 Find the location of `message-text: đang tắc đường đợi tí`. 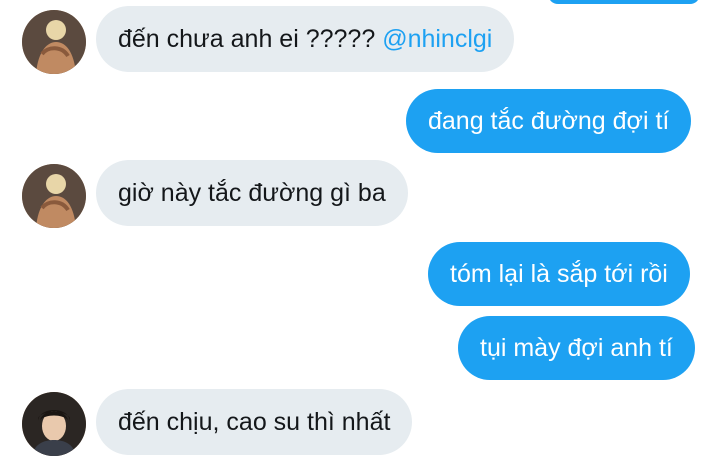

message-text: đang tắc đường đợi tí is located at coordinates (549, 121).